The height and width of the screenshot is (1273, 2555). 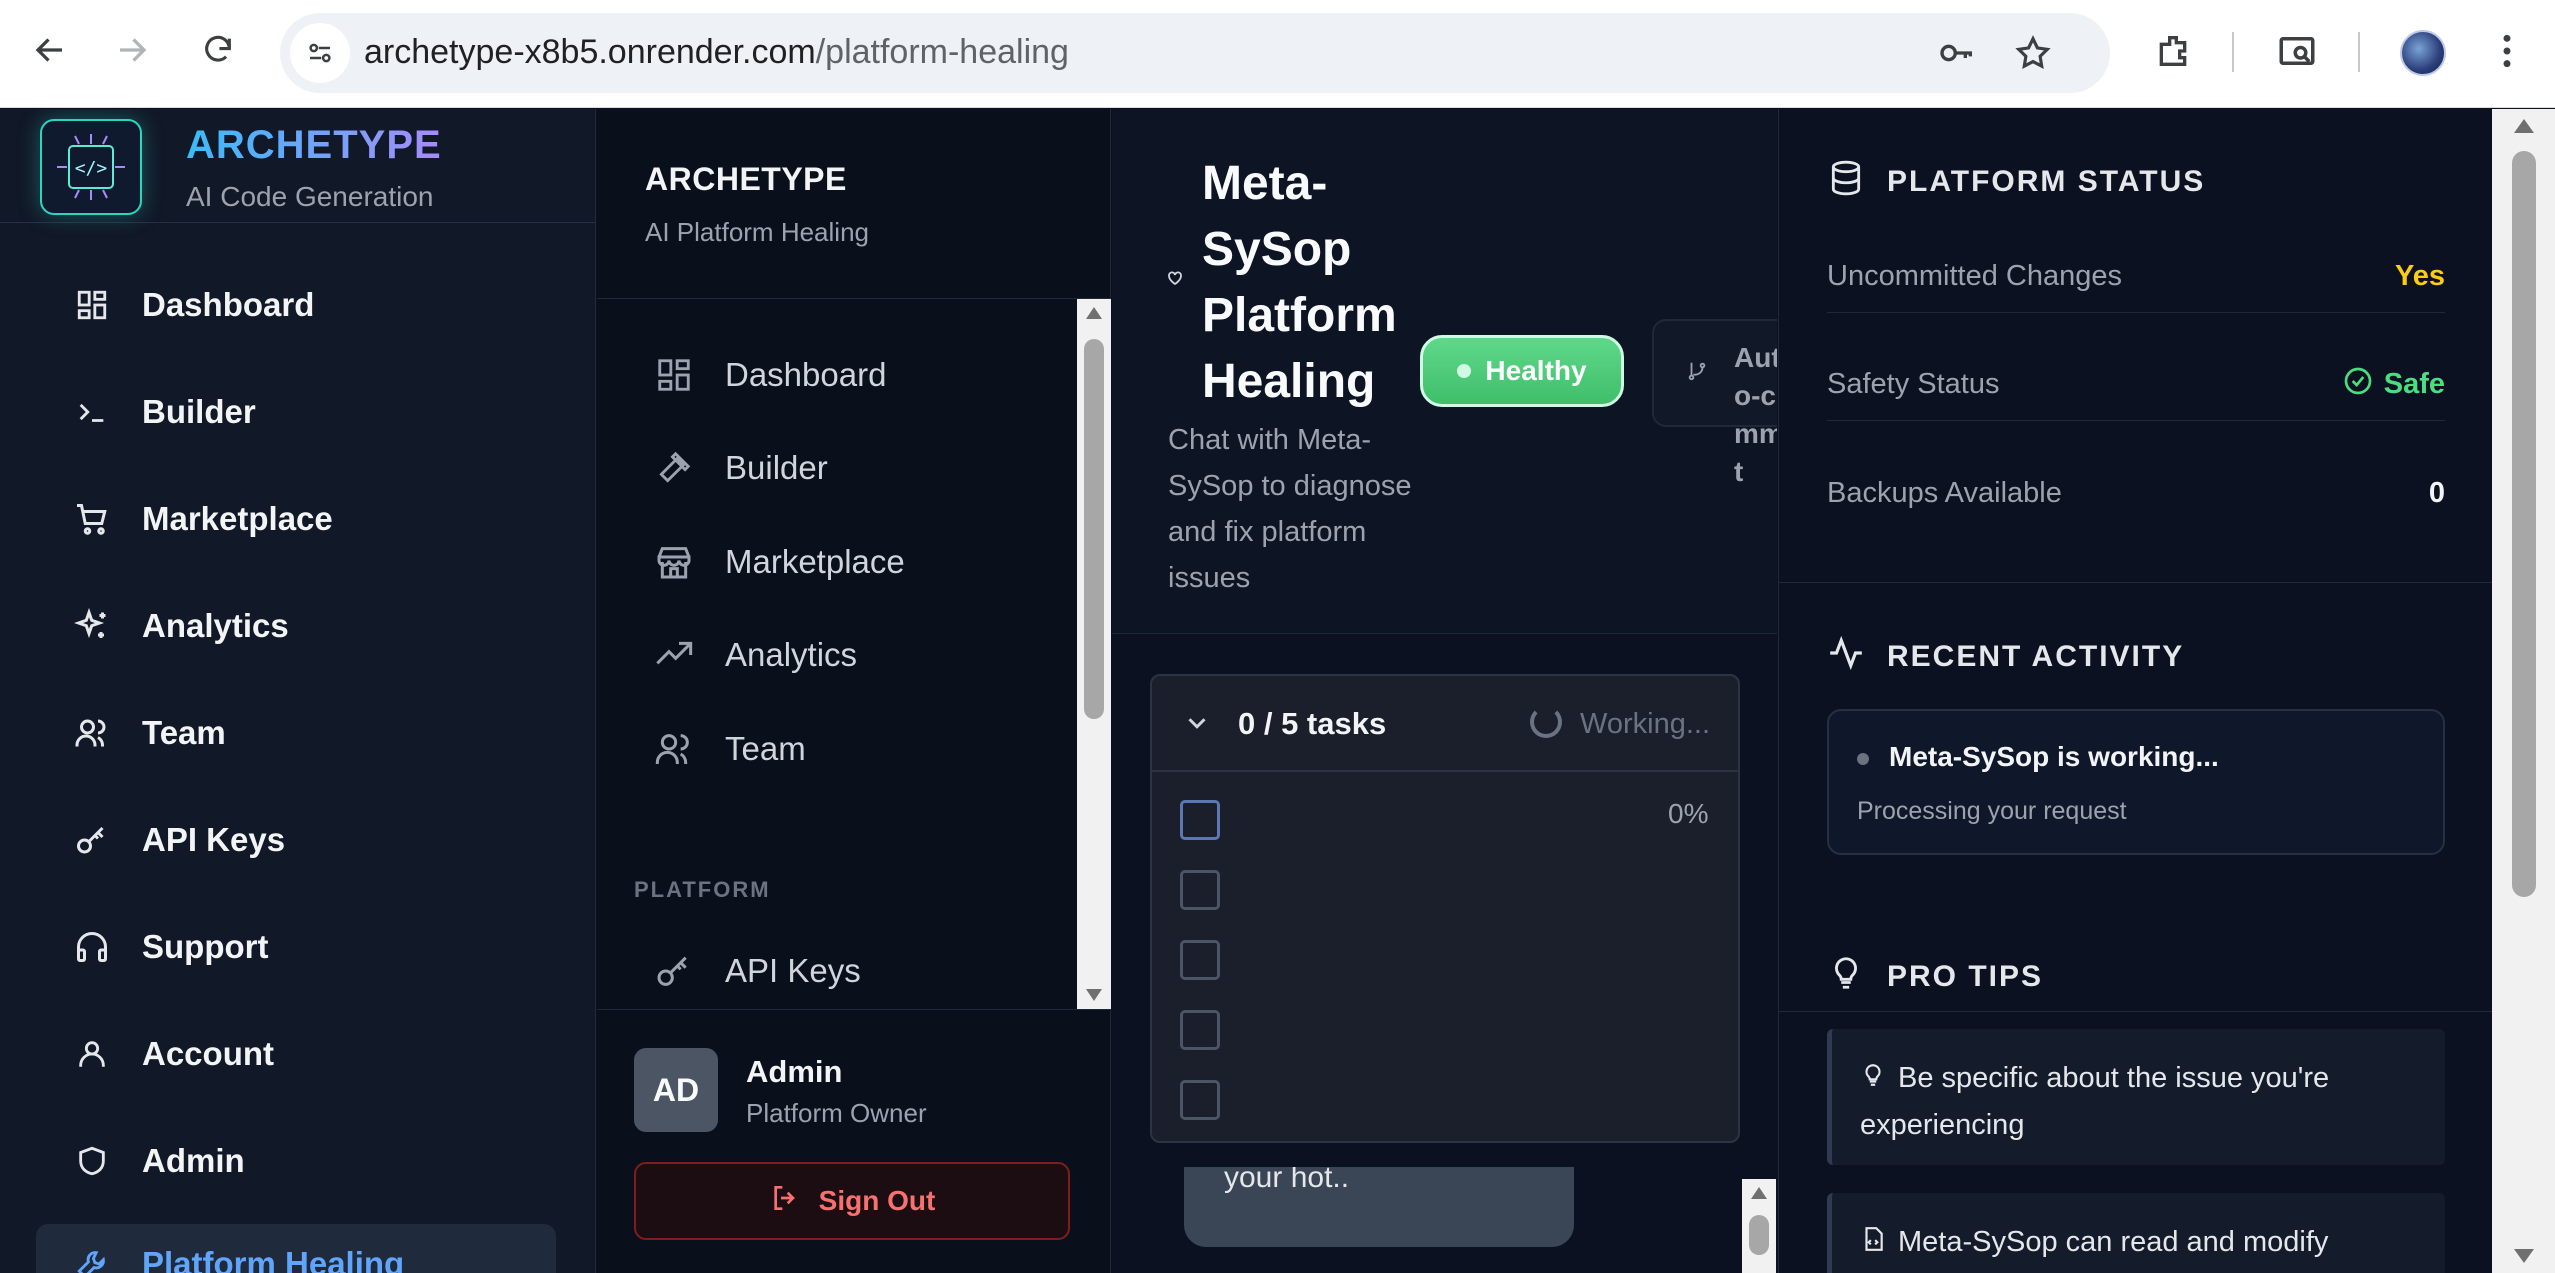 What do you see at coordinates (2420, 276) in the screenshot?
I see `status-value: Yes` at bounding box center [2420, 276].